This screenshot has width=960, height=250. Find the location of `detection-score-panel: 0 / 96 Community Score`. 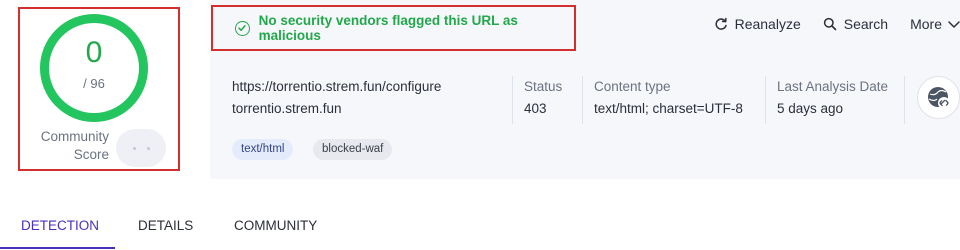

detection-score-panel: 0 / 96 Community Score is located at coordinates (99, 89).